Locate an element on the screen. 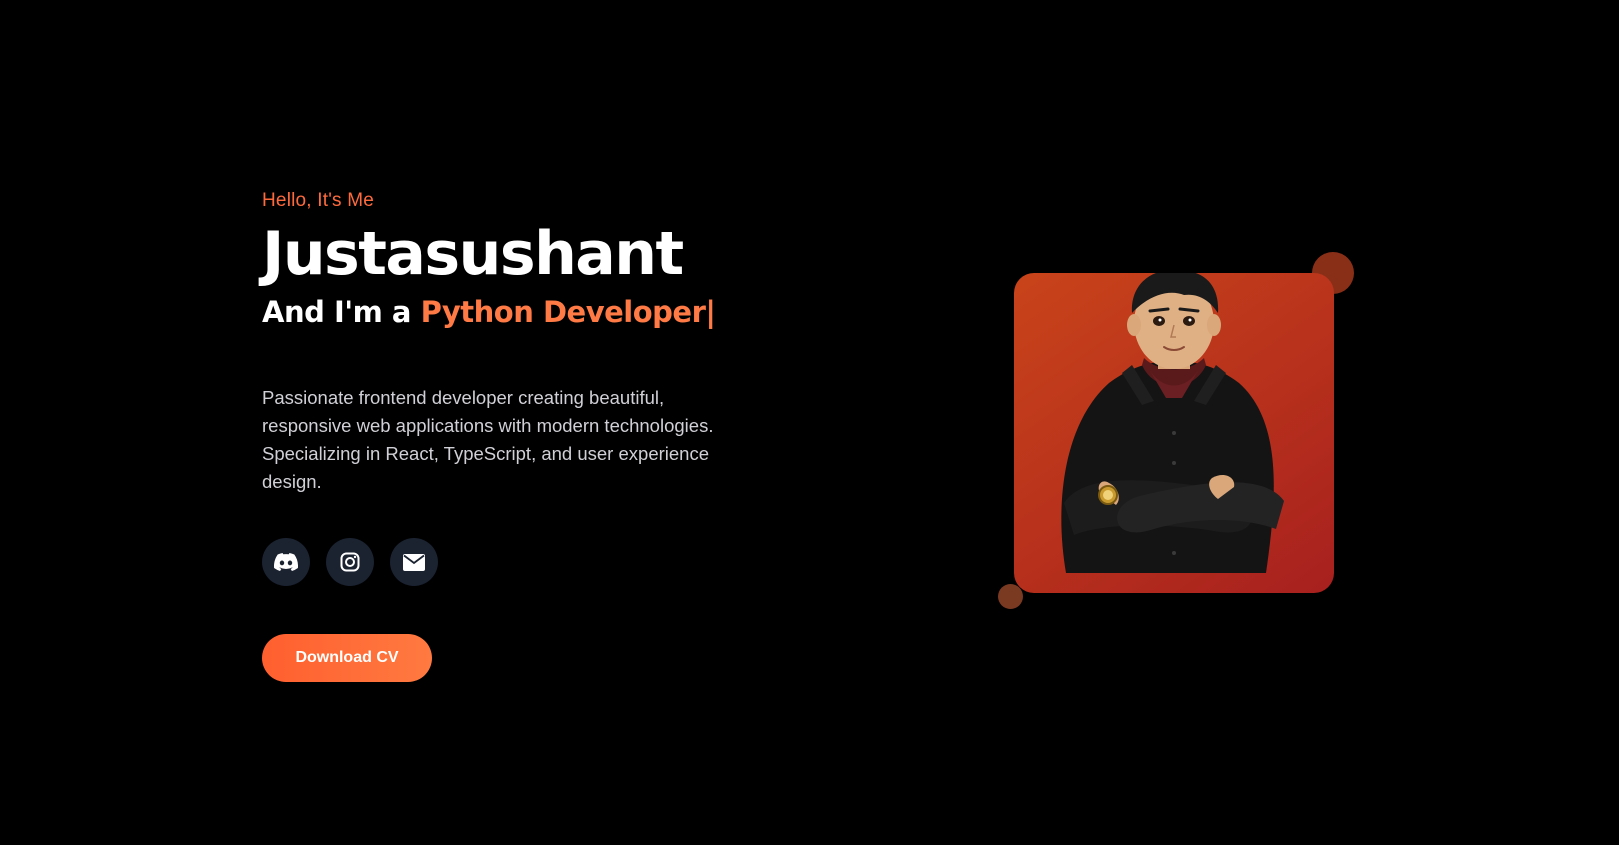 This screenshot has height=845, width=1619. avatar-illustration is located at coordinates (1172, 423).